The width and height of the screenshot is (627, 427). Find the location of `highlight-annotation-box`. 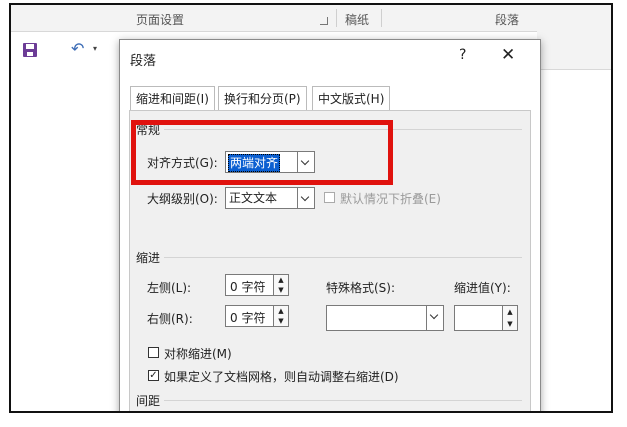

highlight-annotation-box is located at coordinates (262, 152).